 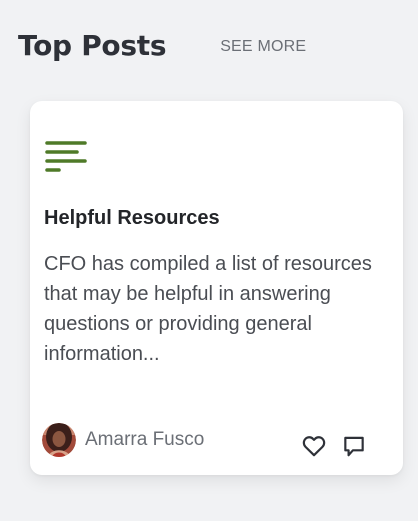 What do you see at coordinates (59, 440) in the screenshot?
I see `avatar` at bounding box center [59, 440].